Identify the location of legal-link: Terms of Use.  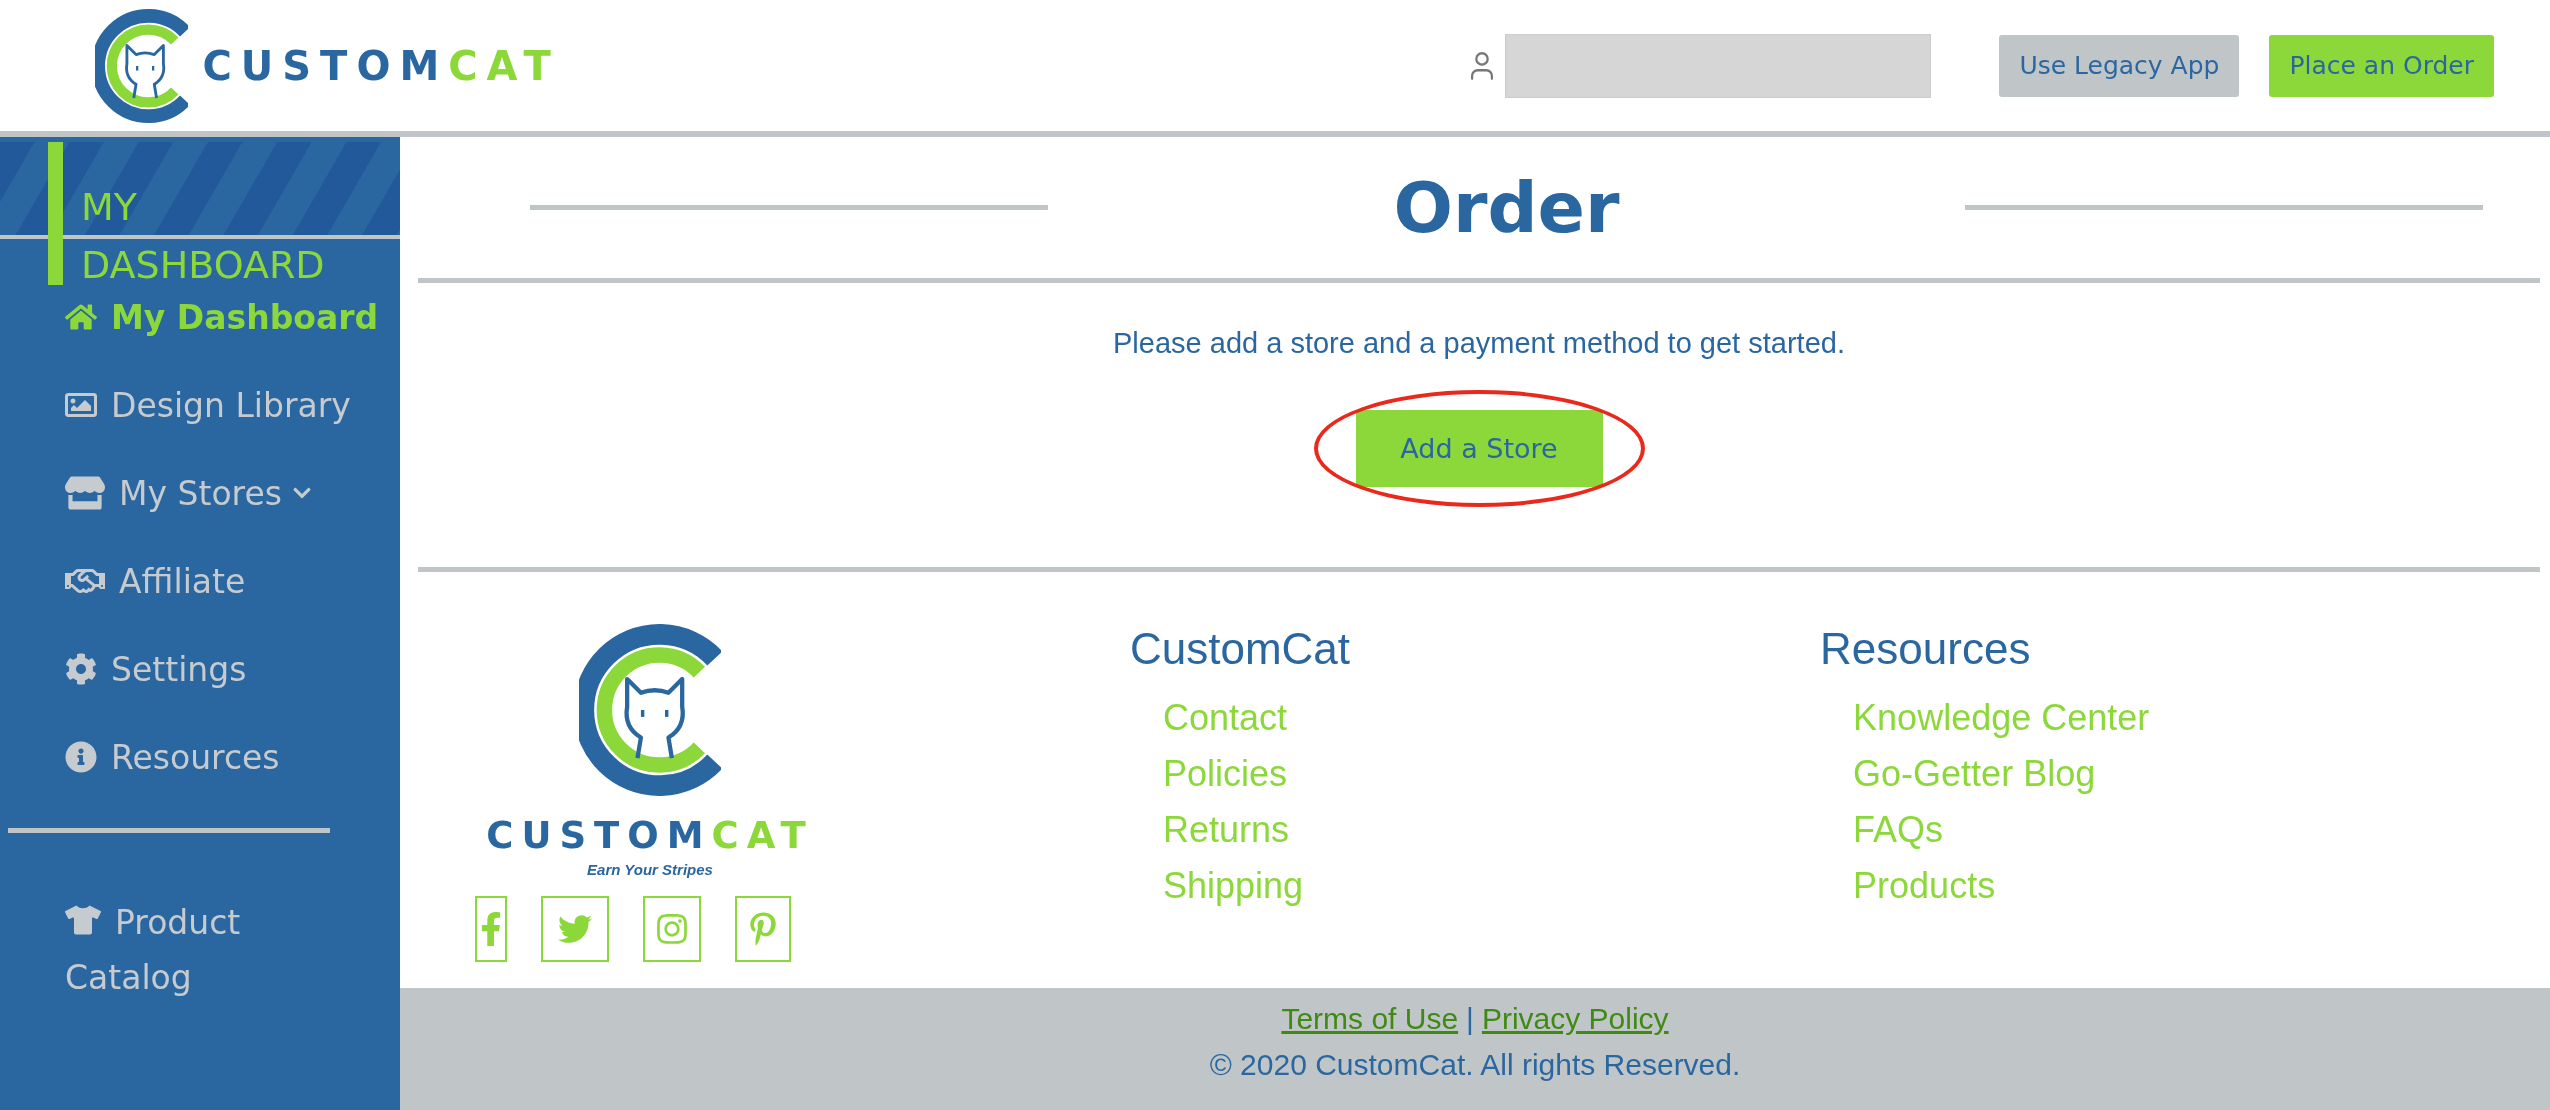
(1370, 1019).